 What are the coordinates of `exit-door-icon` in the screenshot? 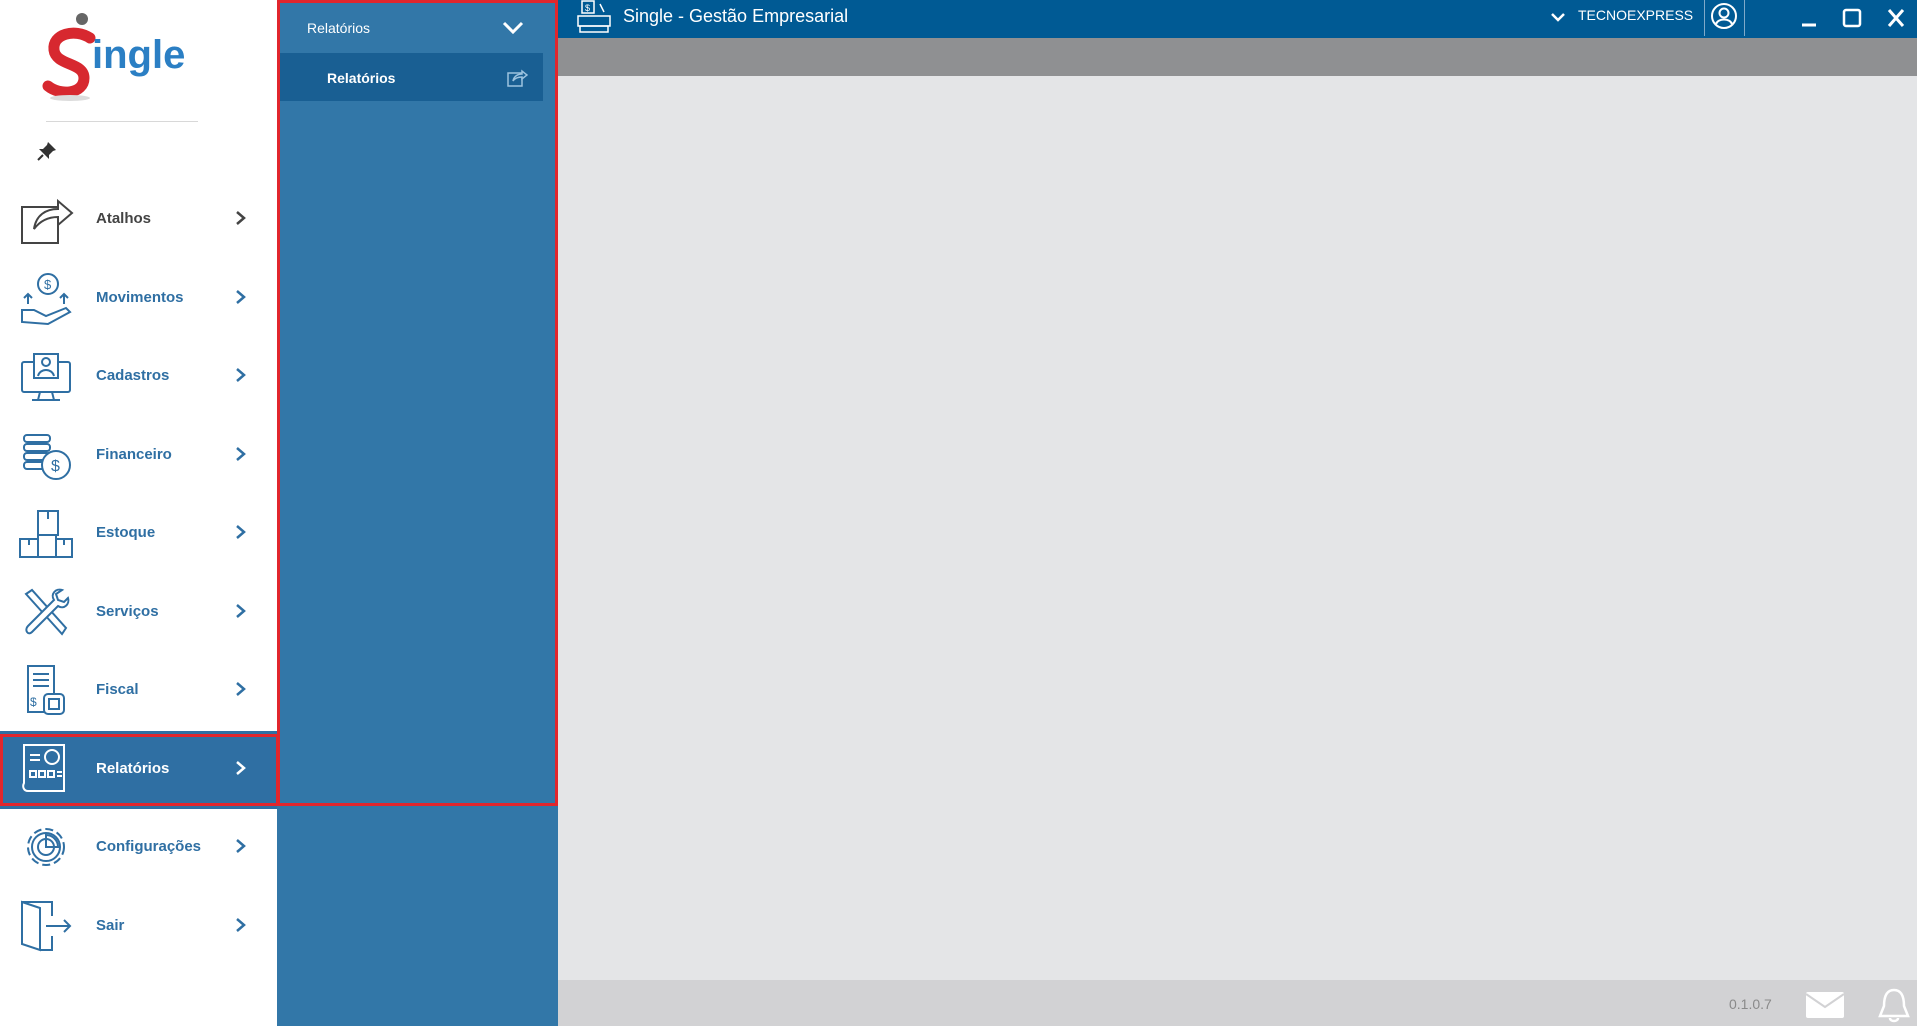 It's located at (46, 926).